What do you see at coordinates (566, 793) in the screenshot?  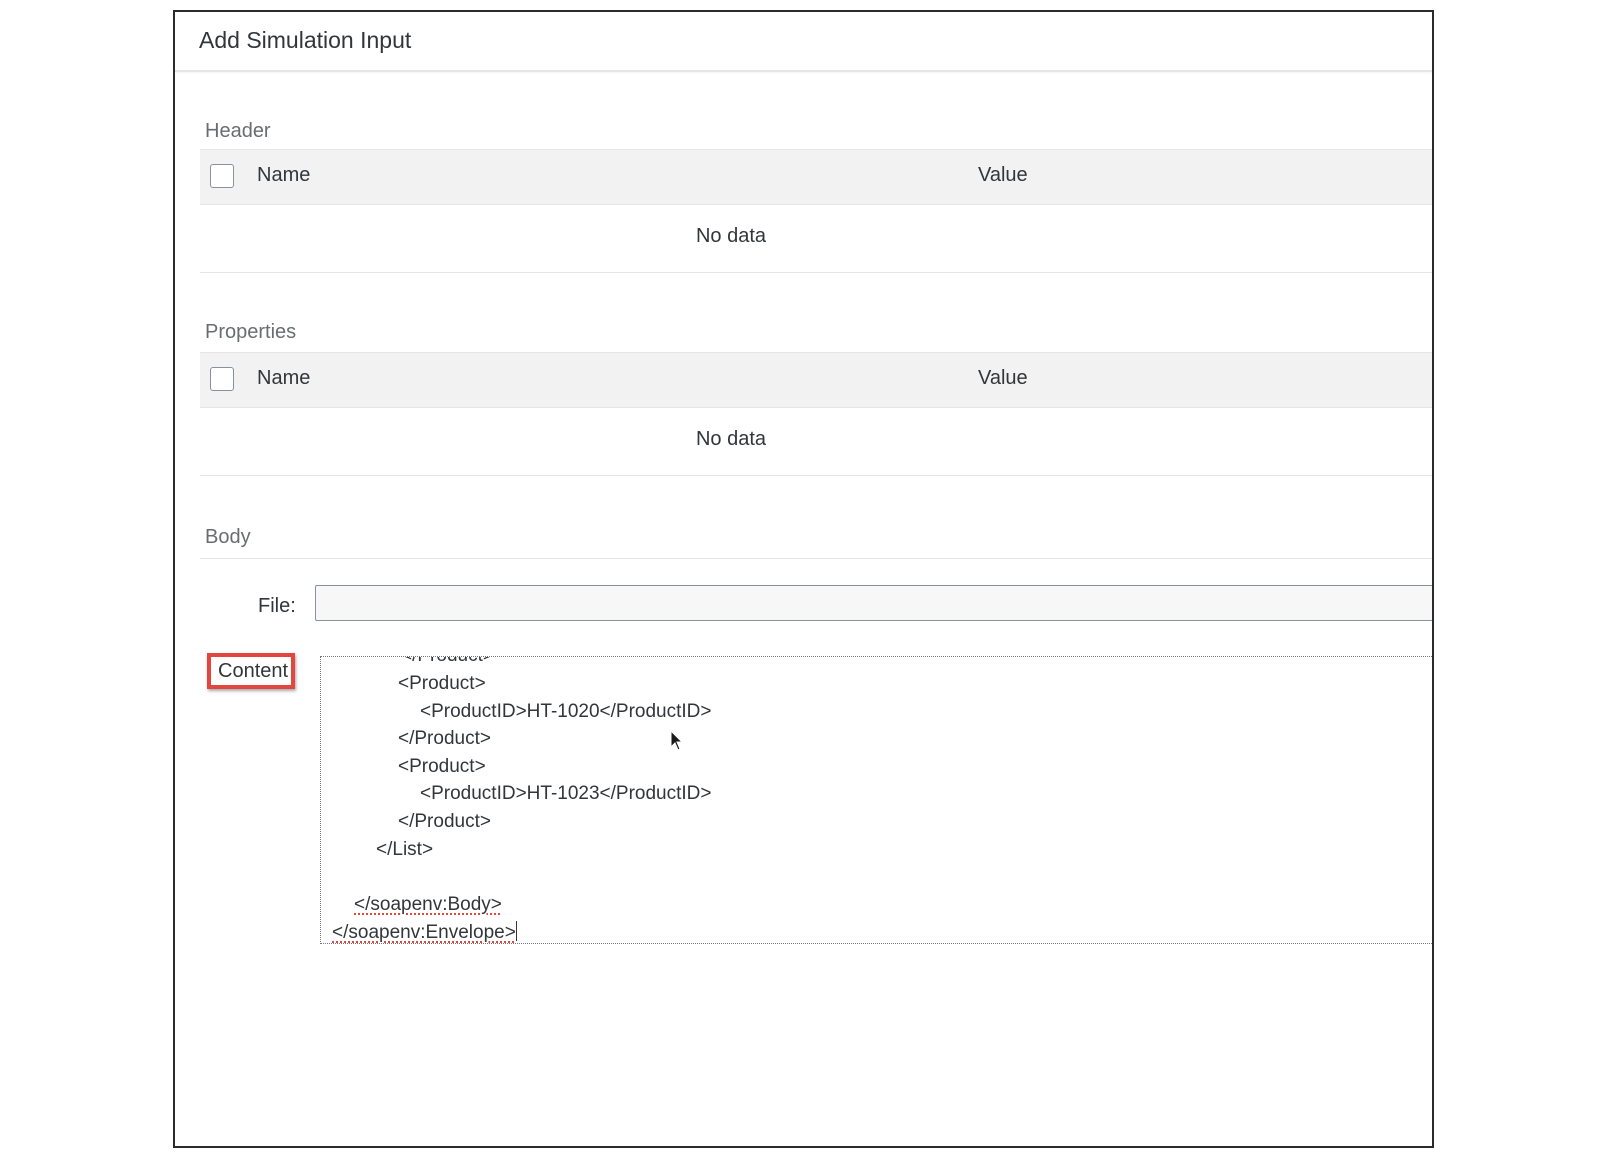 I see `code-line: <ProductID>HT-1023</ProductID>` at bounding box center [566, 793].